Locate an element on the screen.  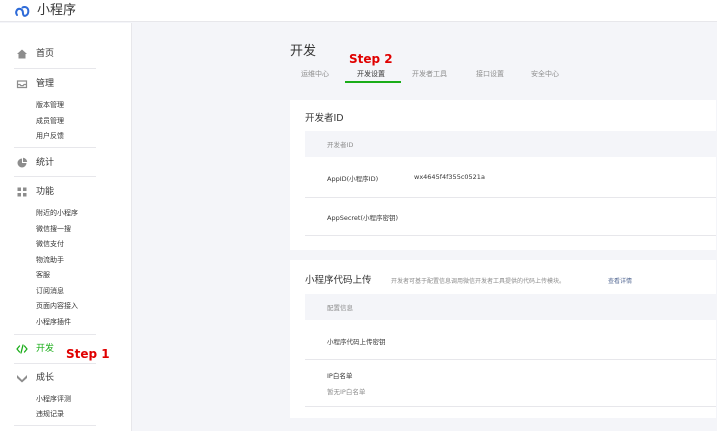
grid-icon is located at coordinates (22, 192).